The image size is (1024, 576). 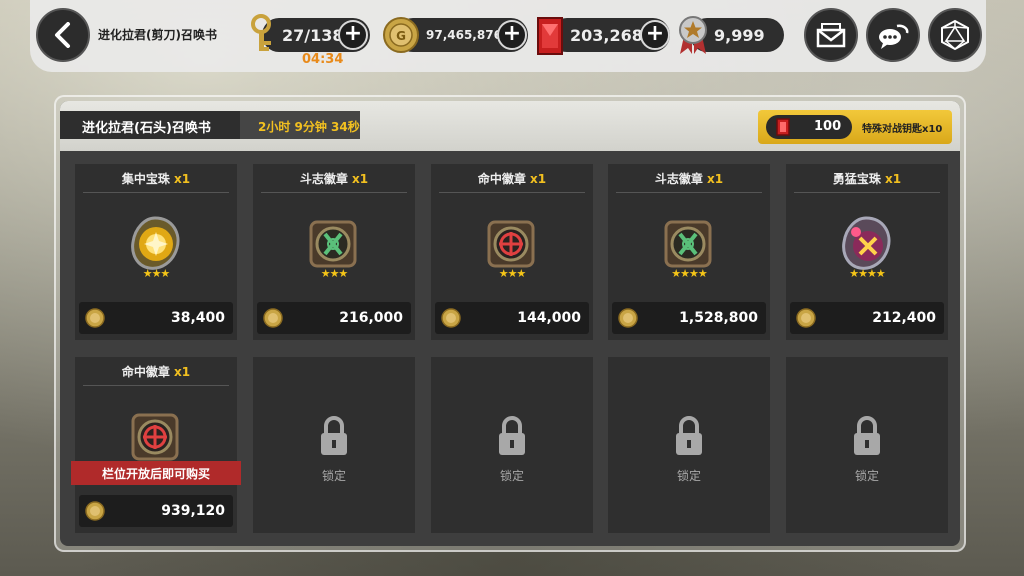 I want to click on price-tag: 144,000, so click(x=512, y=318).